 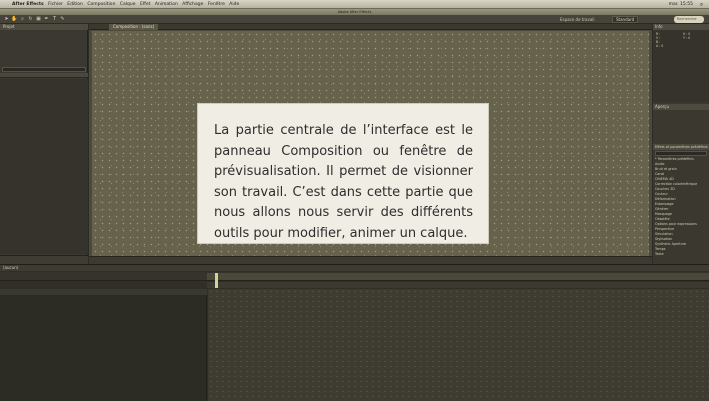 What do you see at coordinates (44, 27) in the screenshot?
I see `project-tab-row: Projet` at bounding box center [44, 27].